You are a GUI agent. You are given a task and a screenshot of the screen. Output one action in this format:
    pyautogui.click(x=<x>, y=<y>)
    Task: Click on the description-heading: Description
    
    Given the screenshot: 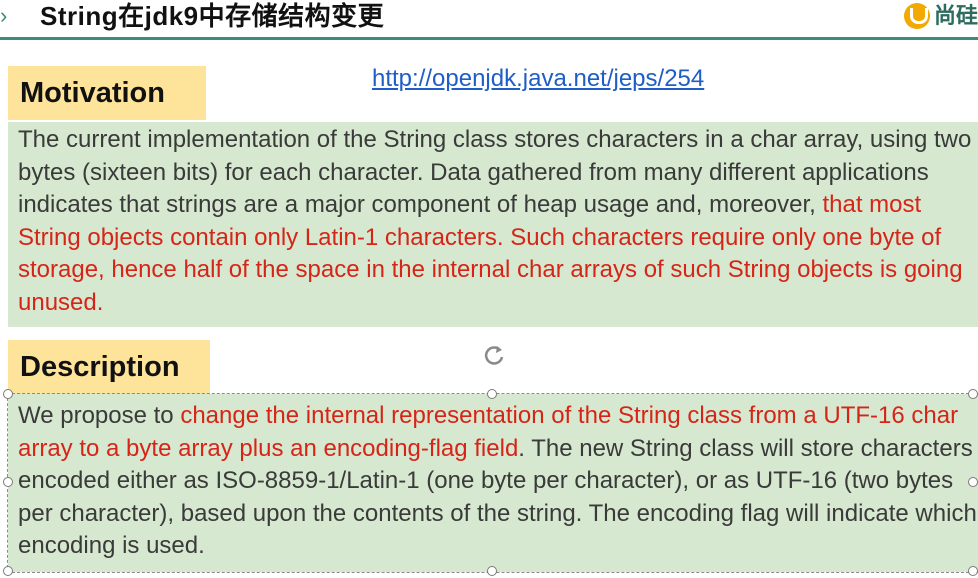 What is the action you would take?
    pyautogui.click(x=109, y=367)
    